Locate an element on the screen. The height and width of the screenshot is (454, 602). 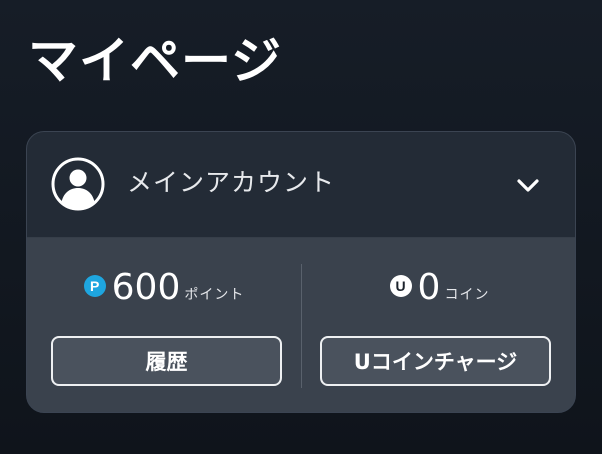
page-title: マイページ is located at coordinates (155, 61).